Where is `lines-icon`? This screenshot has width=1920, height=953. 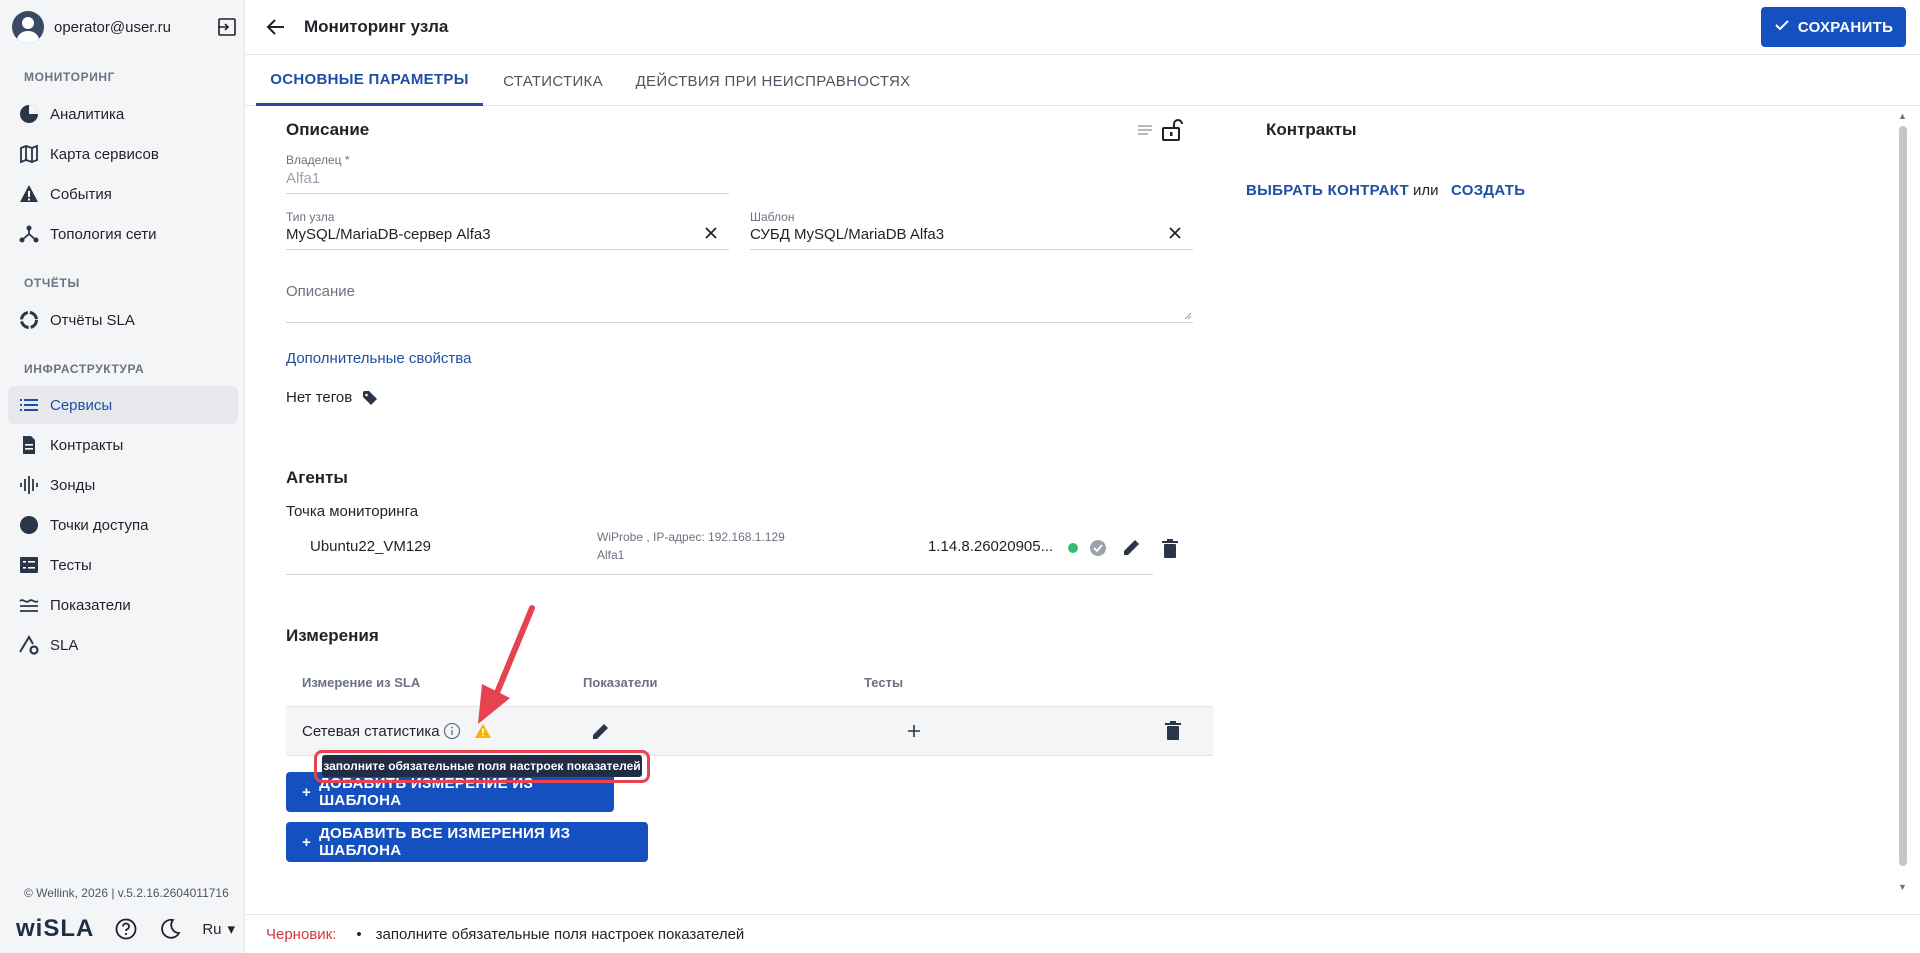
lines-icon is located at coordinates (1145, 131).